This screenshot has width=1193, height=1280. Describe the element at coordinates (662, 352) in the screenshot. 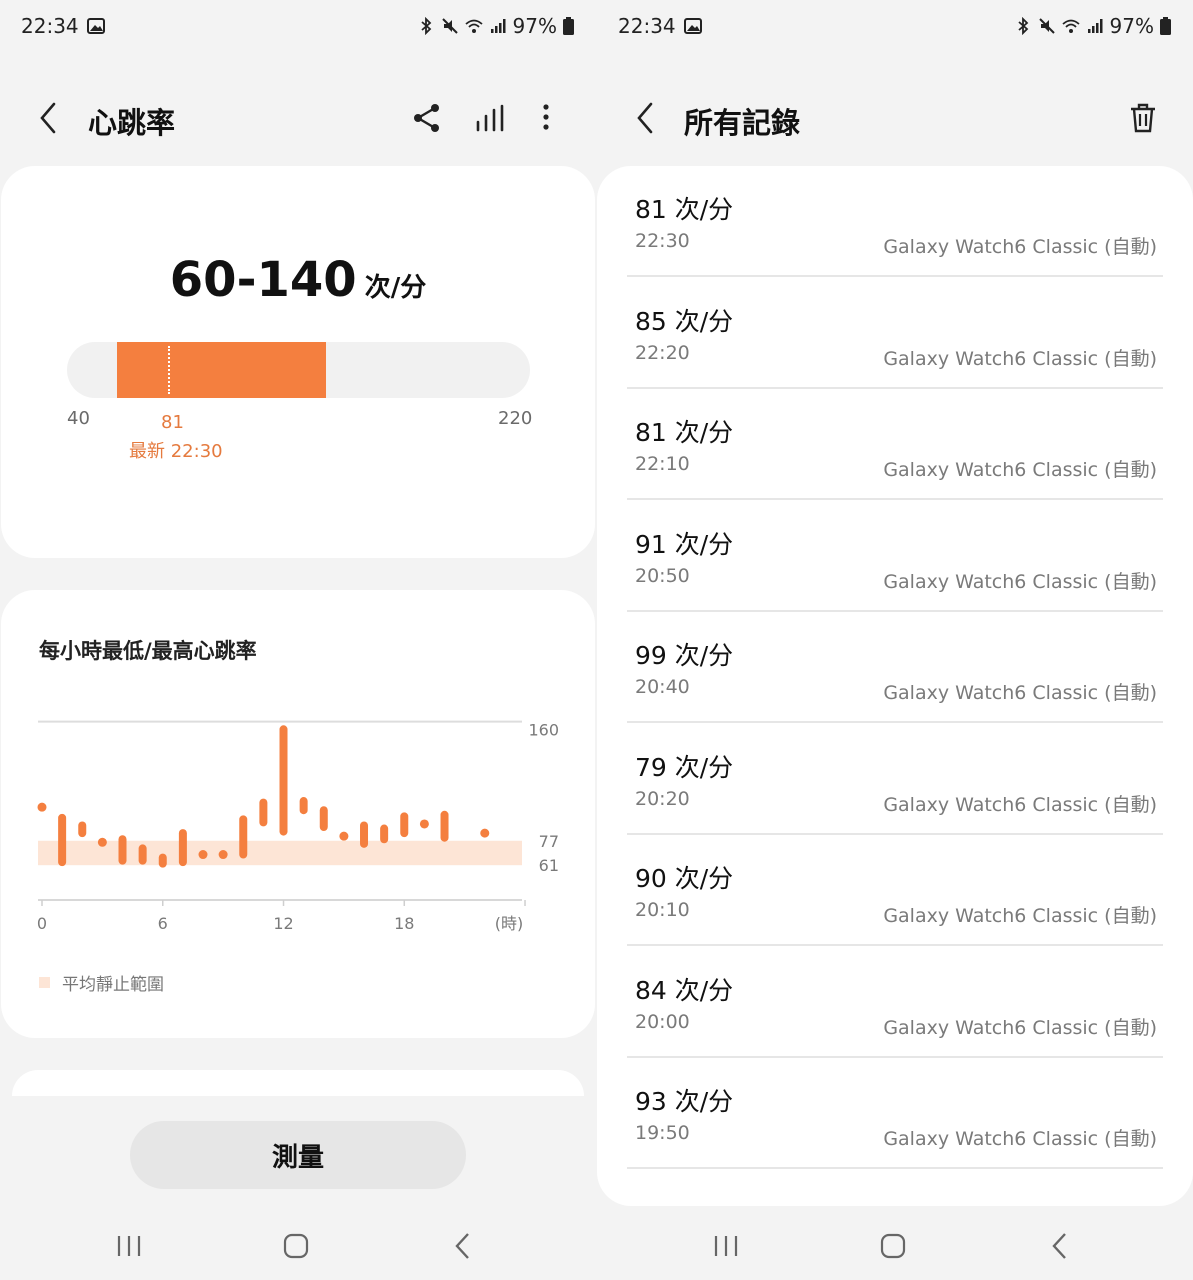

I see `record-time: 22:20` at that location.